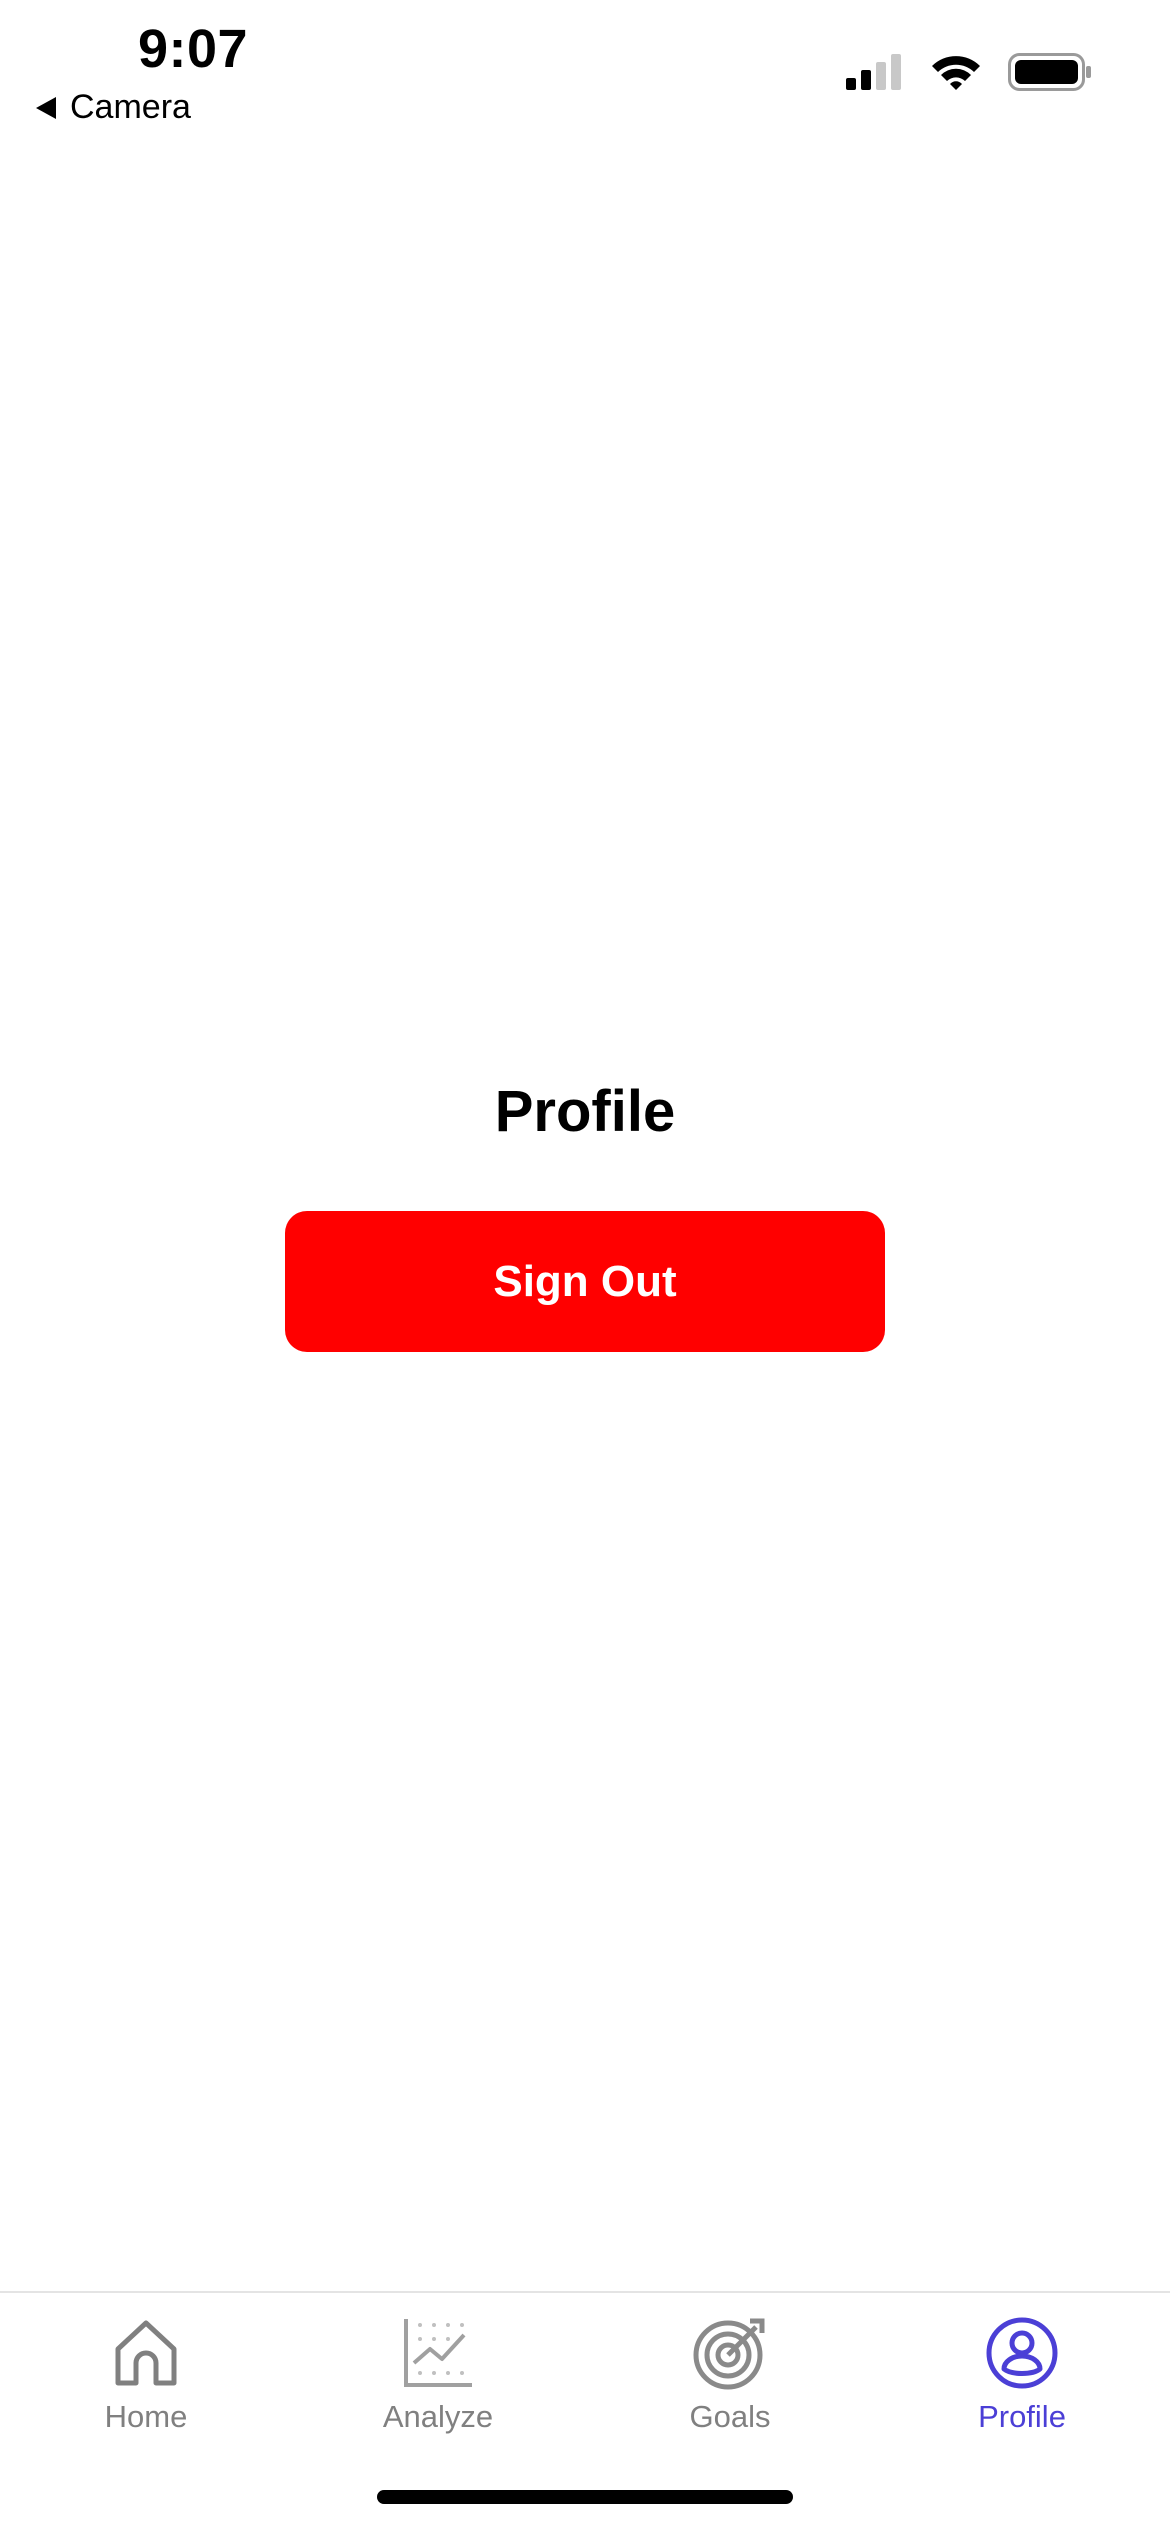 The width and height of the screenshot is (1170, 2534). I want to click on tab-profile-label: Profile, so click(1022, 2416).